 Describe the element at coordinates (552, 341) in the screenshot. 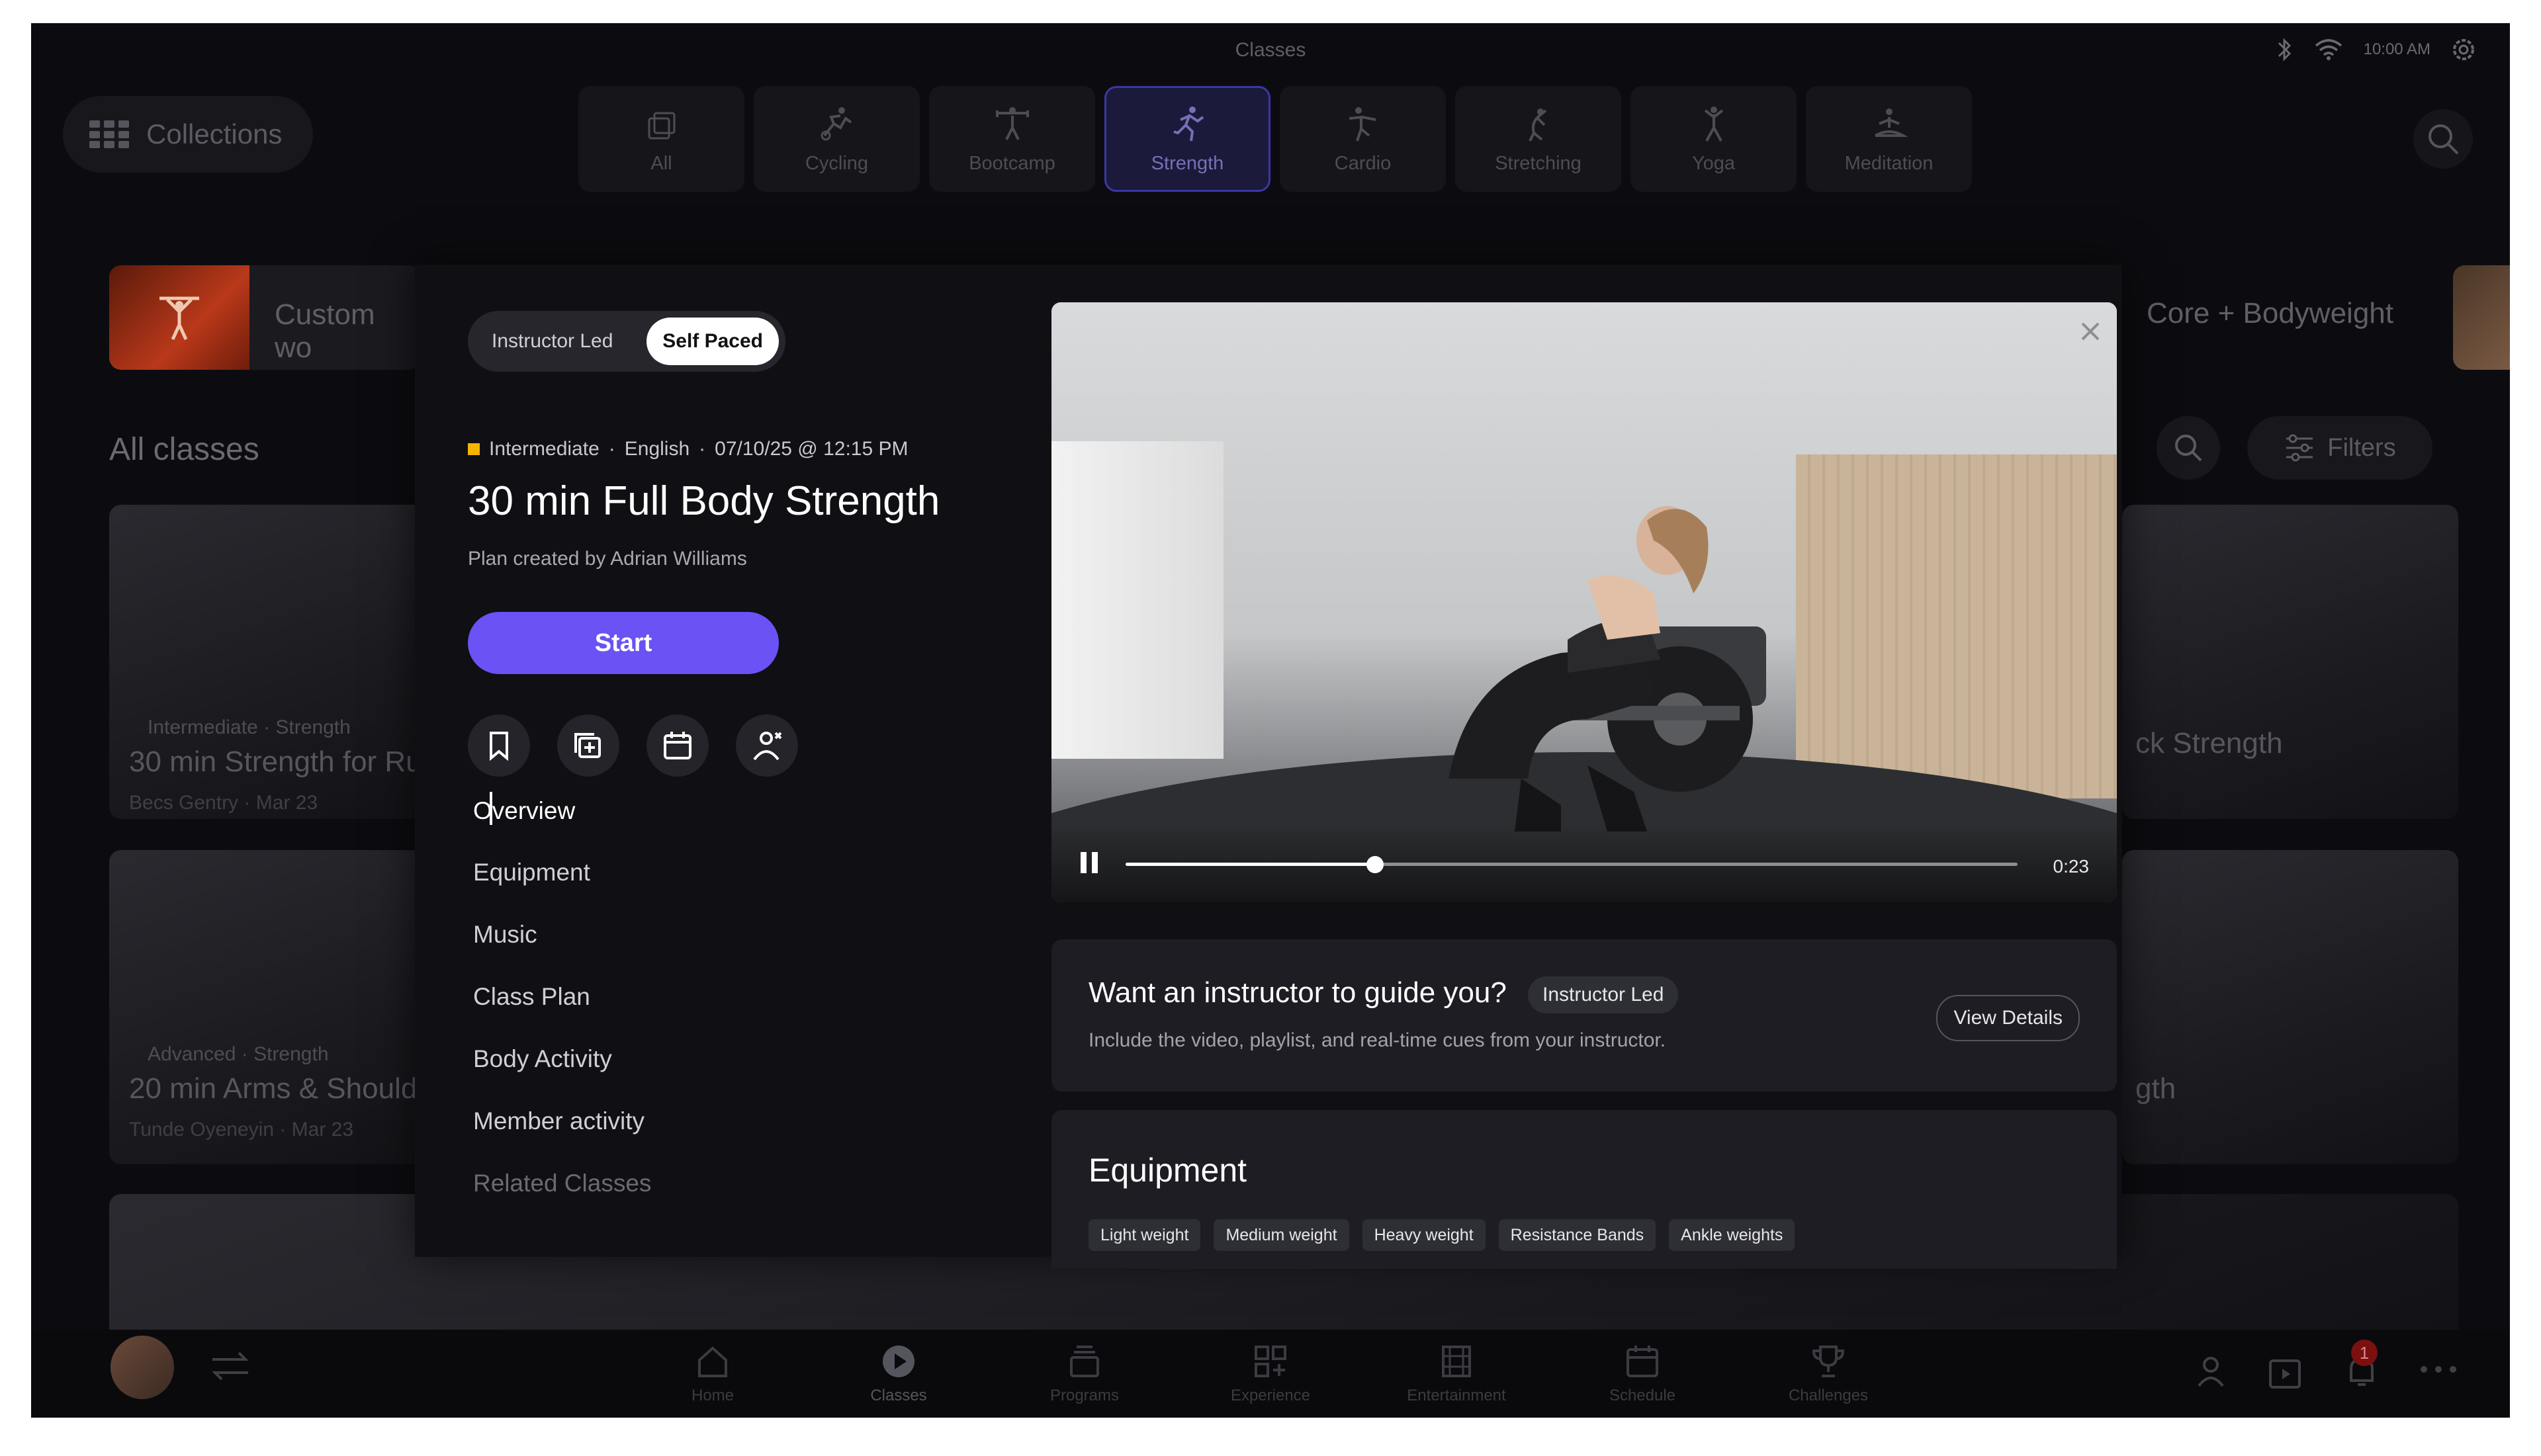

I see `instructor-led-option: Instructor Led` at that location.